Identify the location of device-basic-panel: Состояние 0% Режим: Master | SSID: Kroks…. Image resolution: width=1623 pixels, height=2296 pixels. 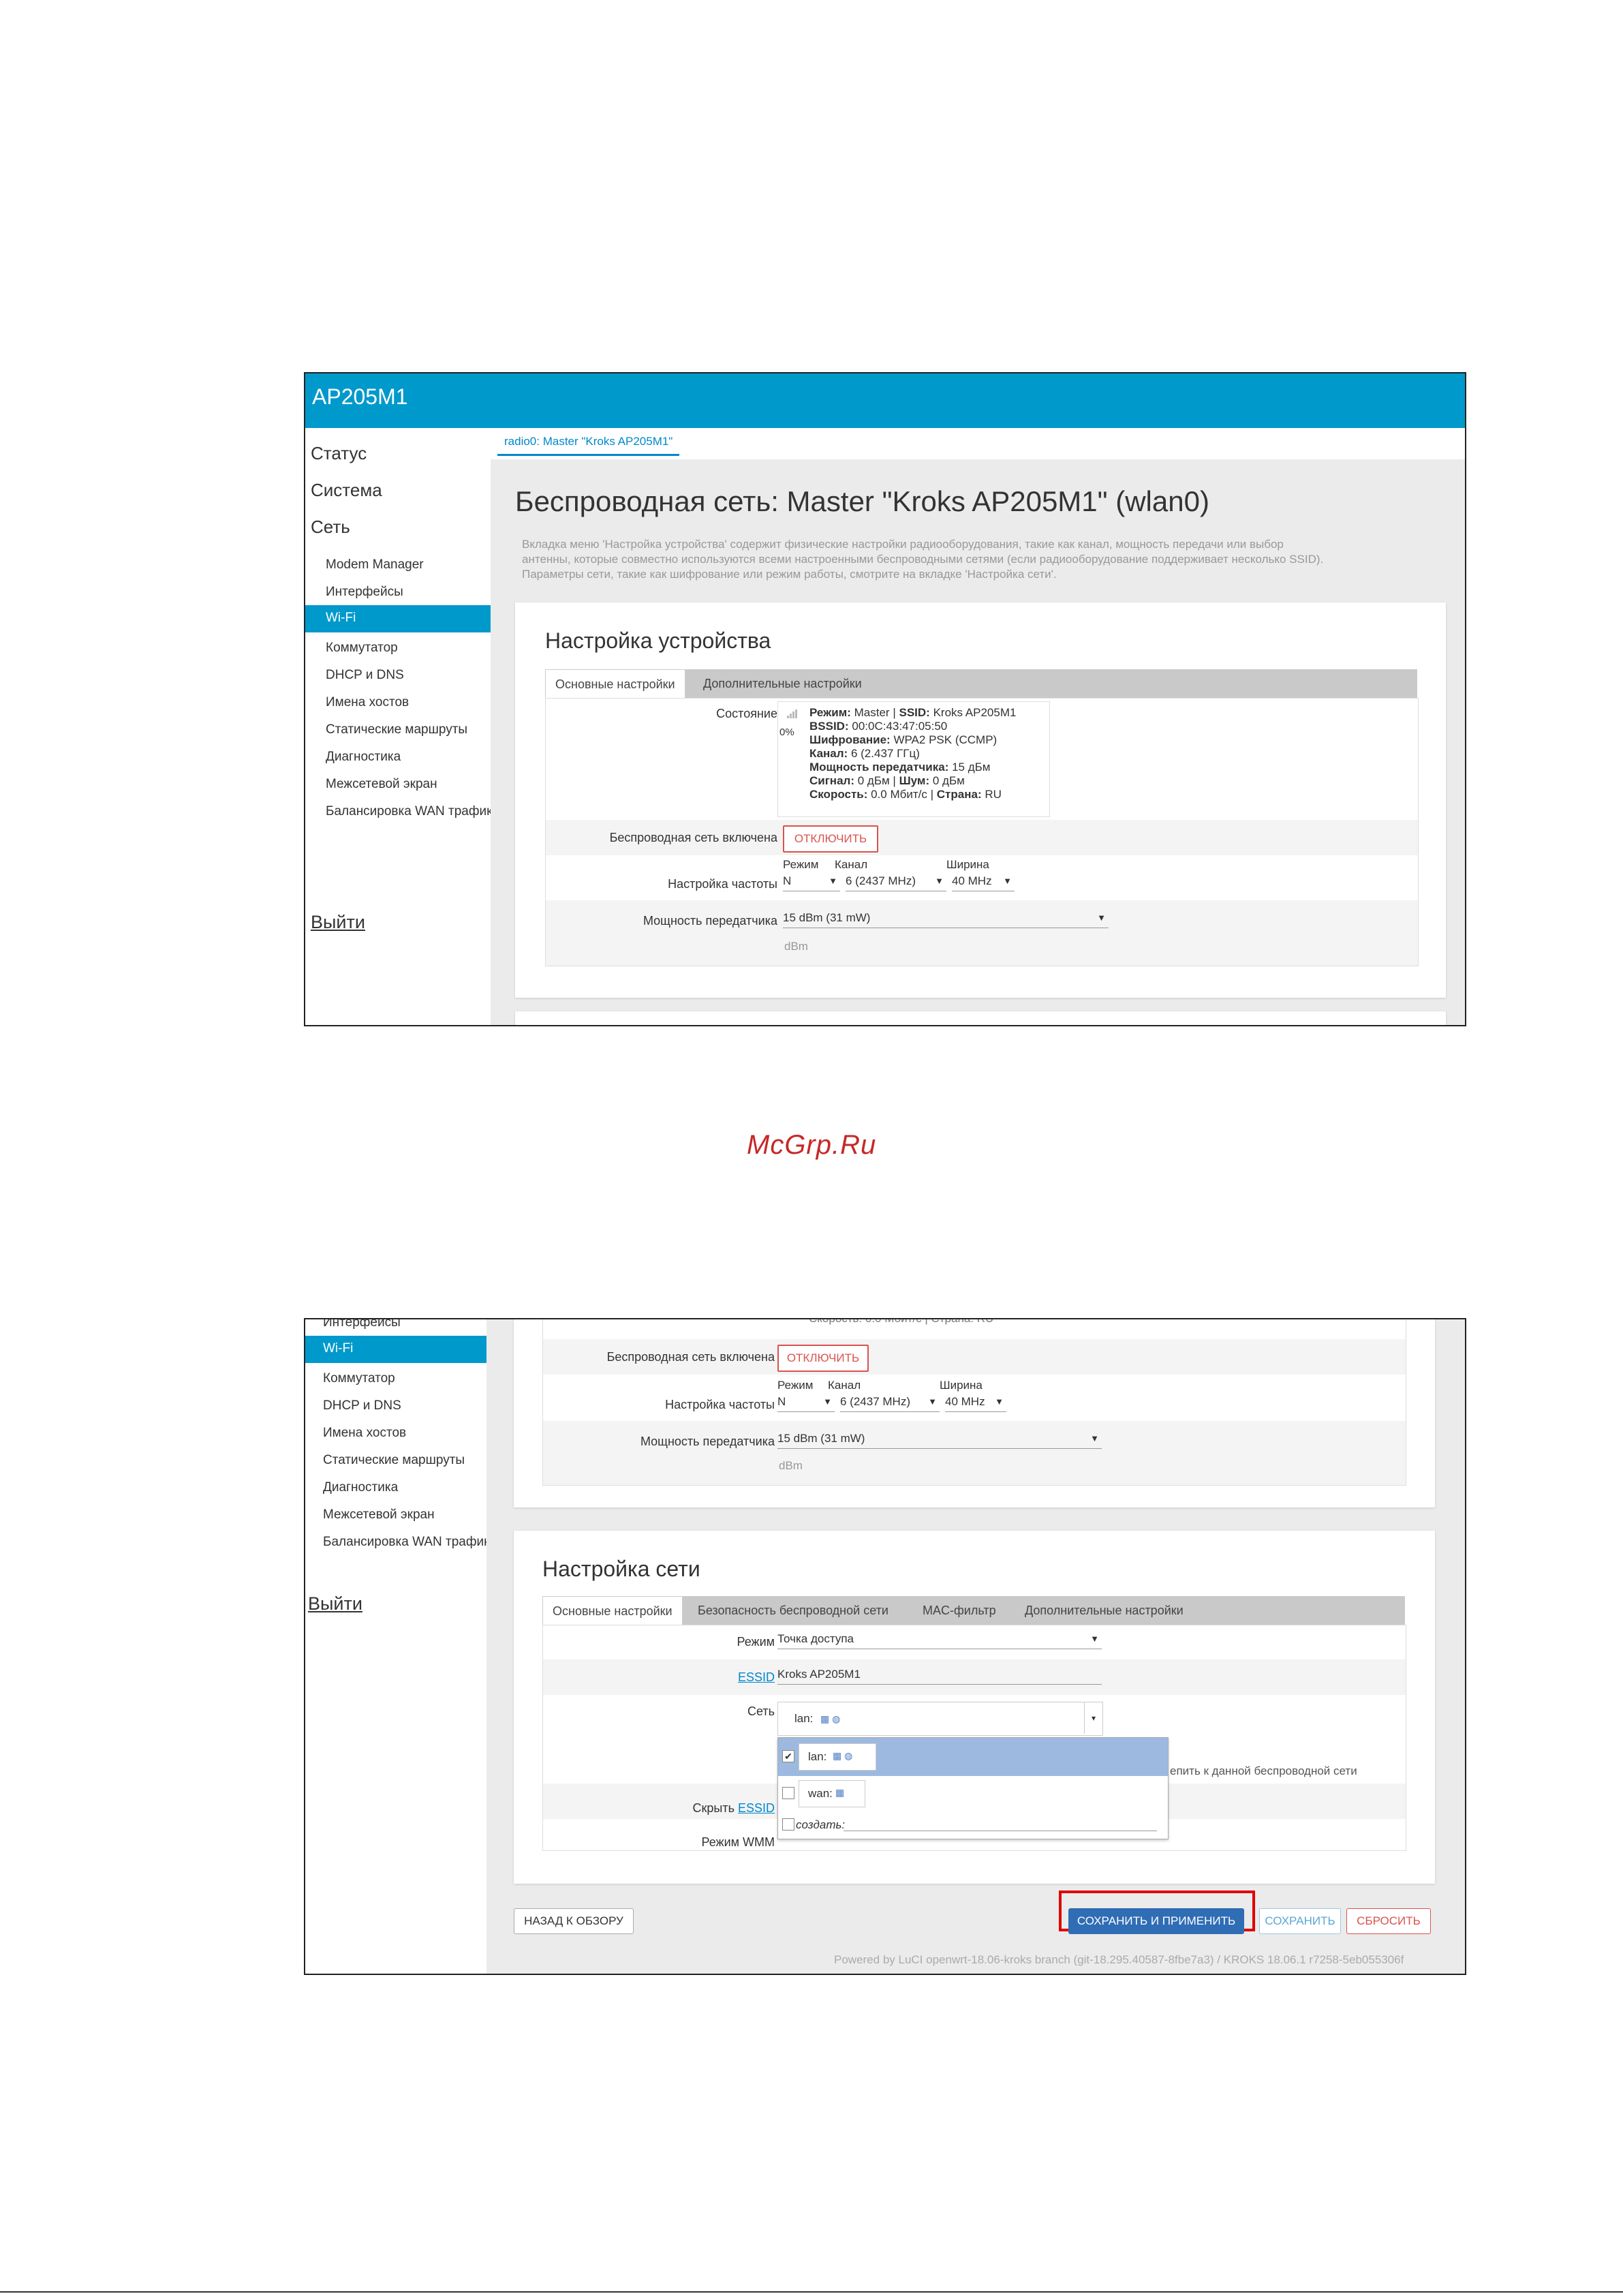
(982, 832).